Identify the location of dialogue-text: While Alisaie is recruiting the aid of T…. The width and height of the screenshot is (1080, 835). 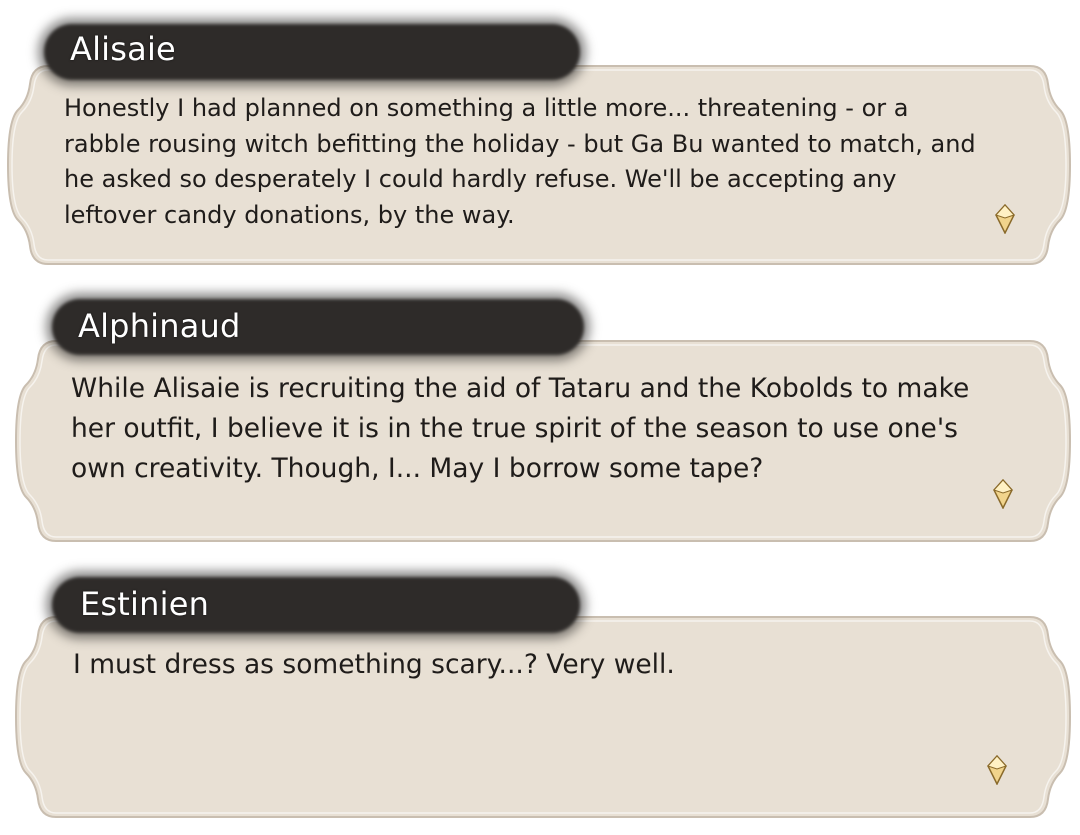
(520, 428).